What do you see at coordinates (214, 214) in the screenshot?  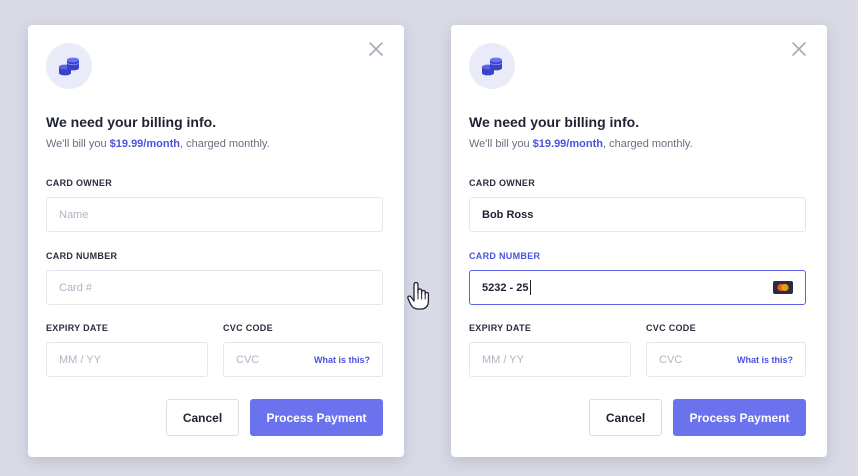 I see `card-owner-input: Name` at bounding box center [214, 214].